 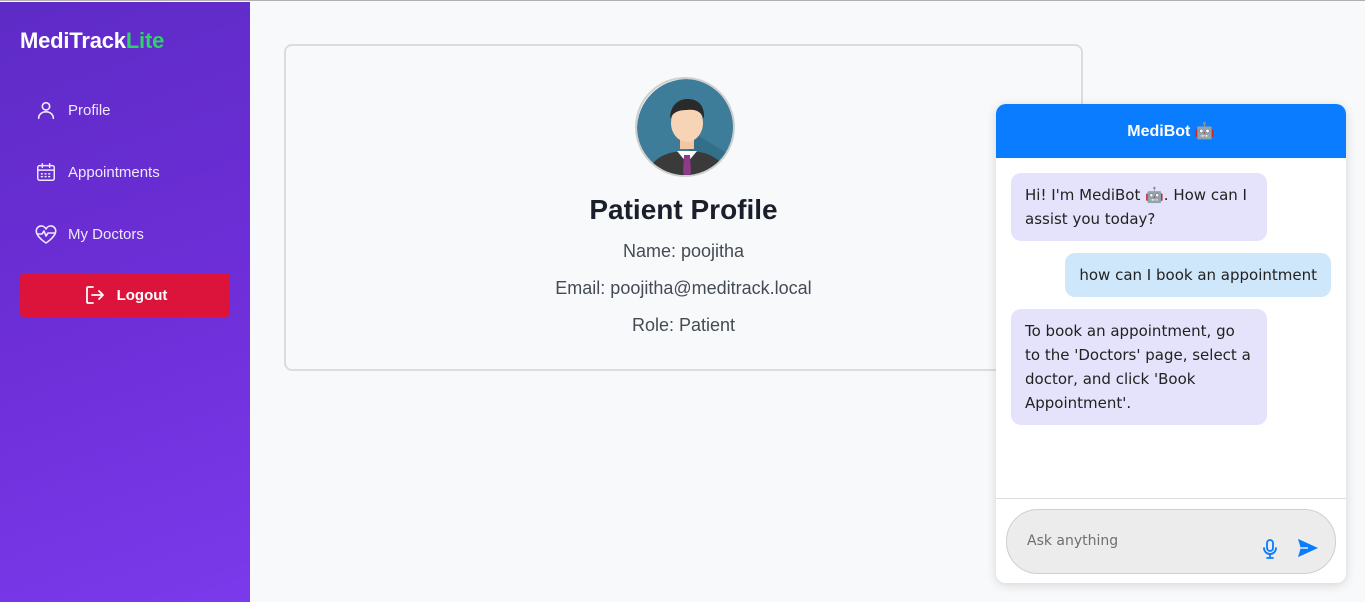 What do you see at coordinates (683, 325) in the screenshot?
I see `profile-role: Role: Patient` at bounding box center [683, 325].